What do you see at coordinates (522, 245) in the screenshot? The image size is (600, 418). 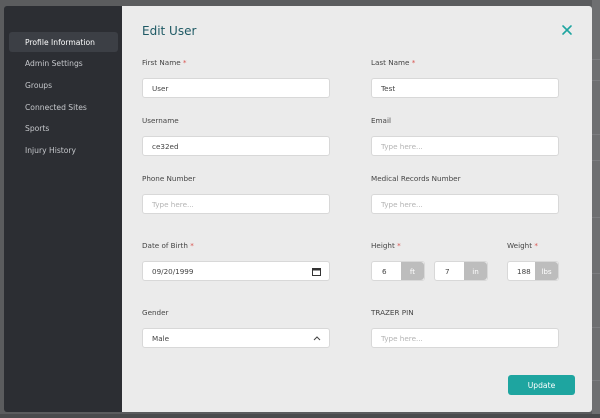 I see `weight-label: Weight *` at bounding box center [522, 245].